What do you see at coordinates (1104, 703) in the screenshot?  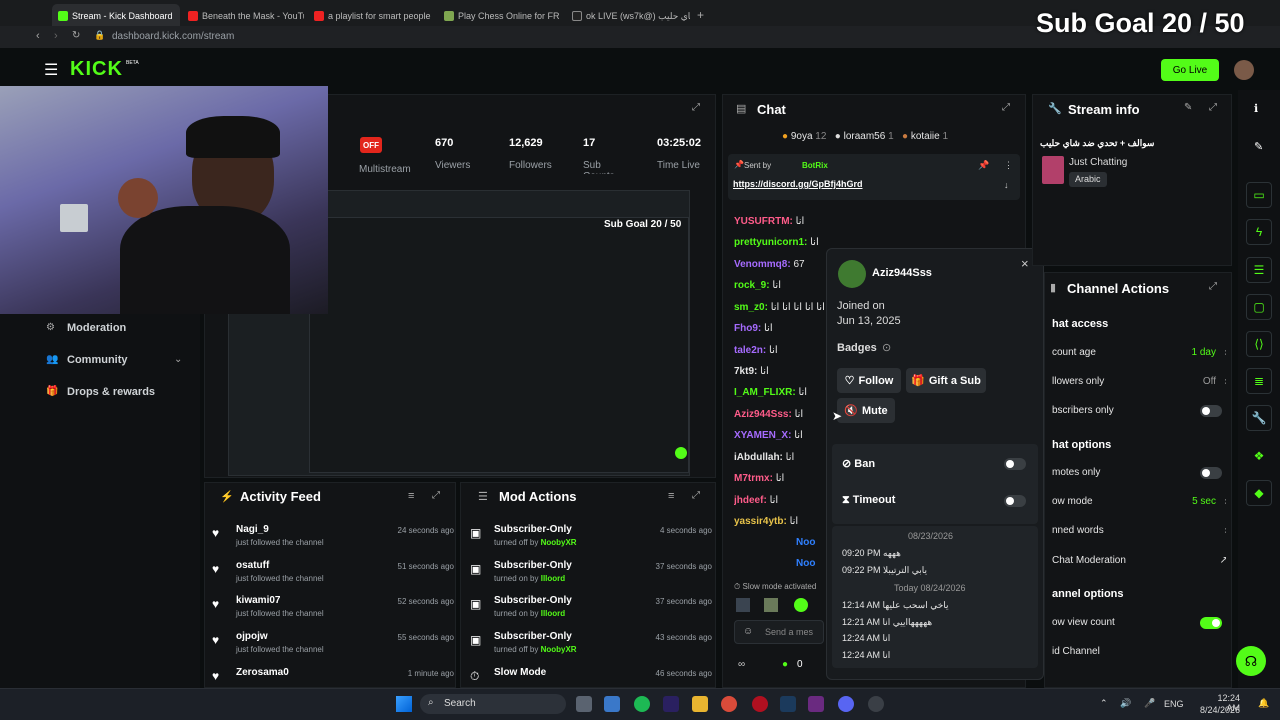 I see `tray-chevron-icon: ⌃` at bounding box center [1104, 703].